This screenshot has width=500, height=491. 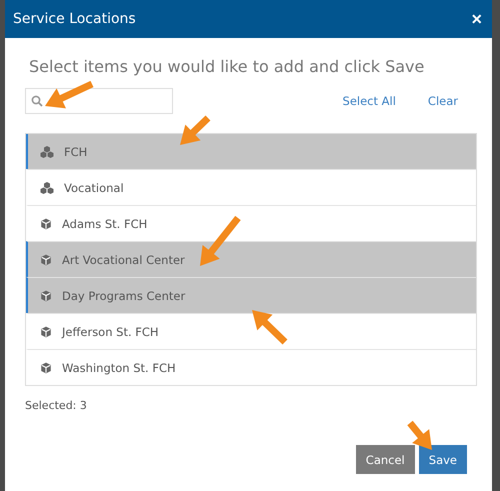 What do you see at coordinates (251, 295) in the screenshot?
I see `list-item: Day Programs Center` at bounding box center [251, 295].